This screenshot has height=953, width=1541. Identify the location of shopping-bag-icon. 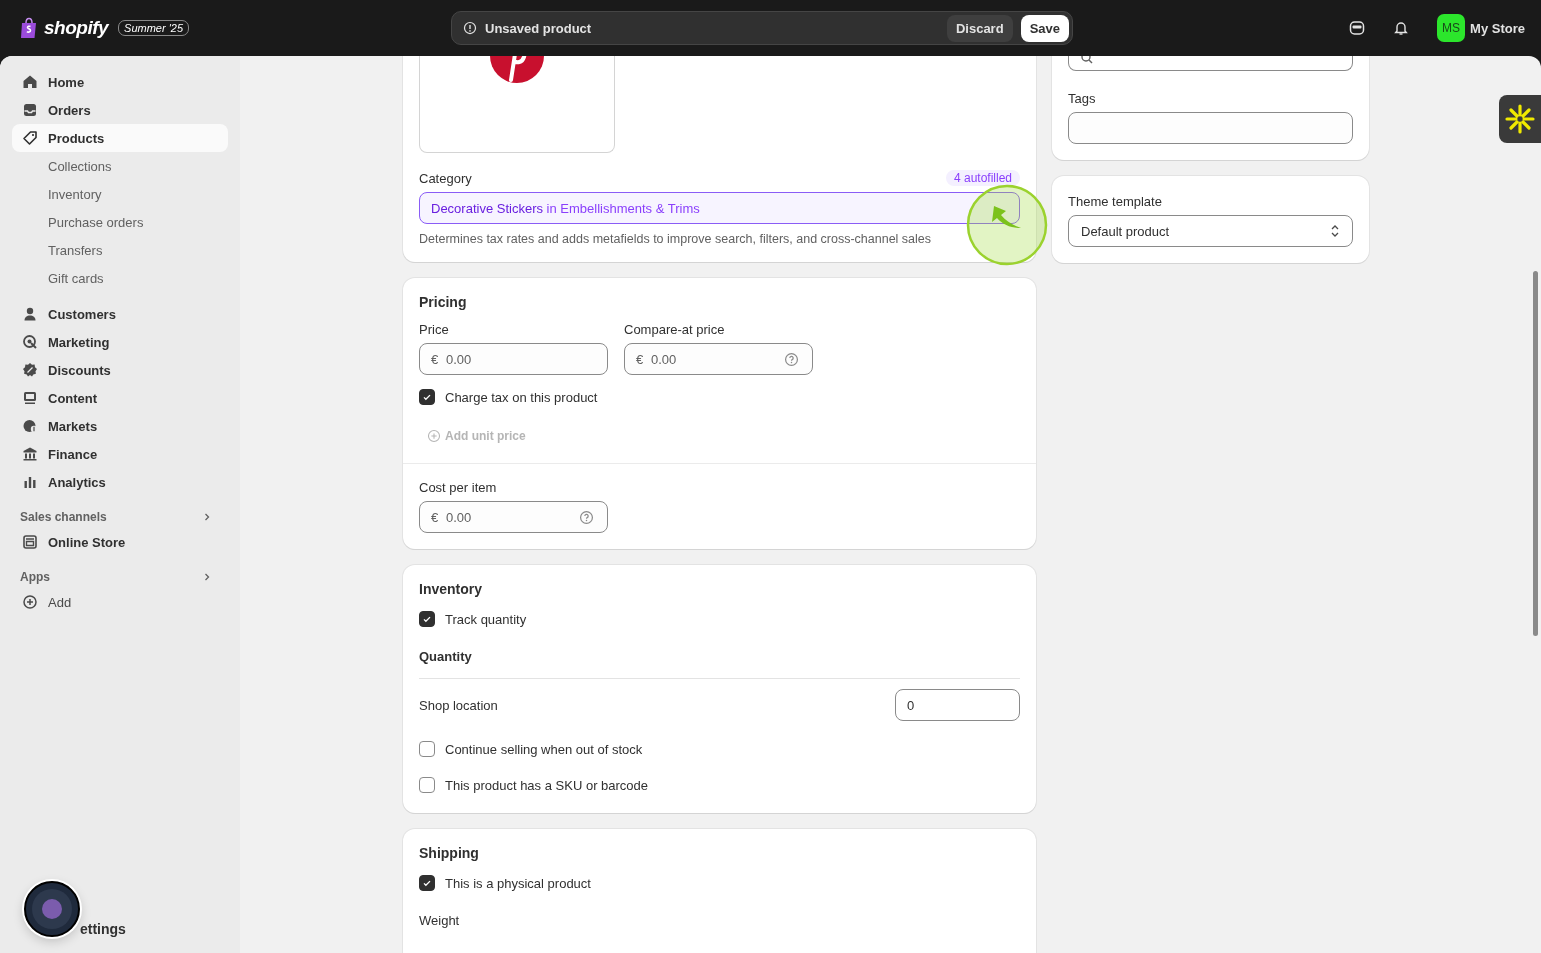
(29, 28).